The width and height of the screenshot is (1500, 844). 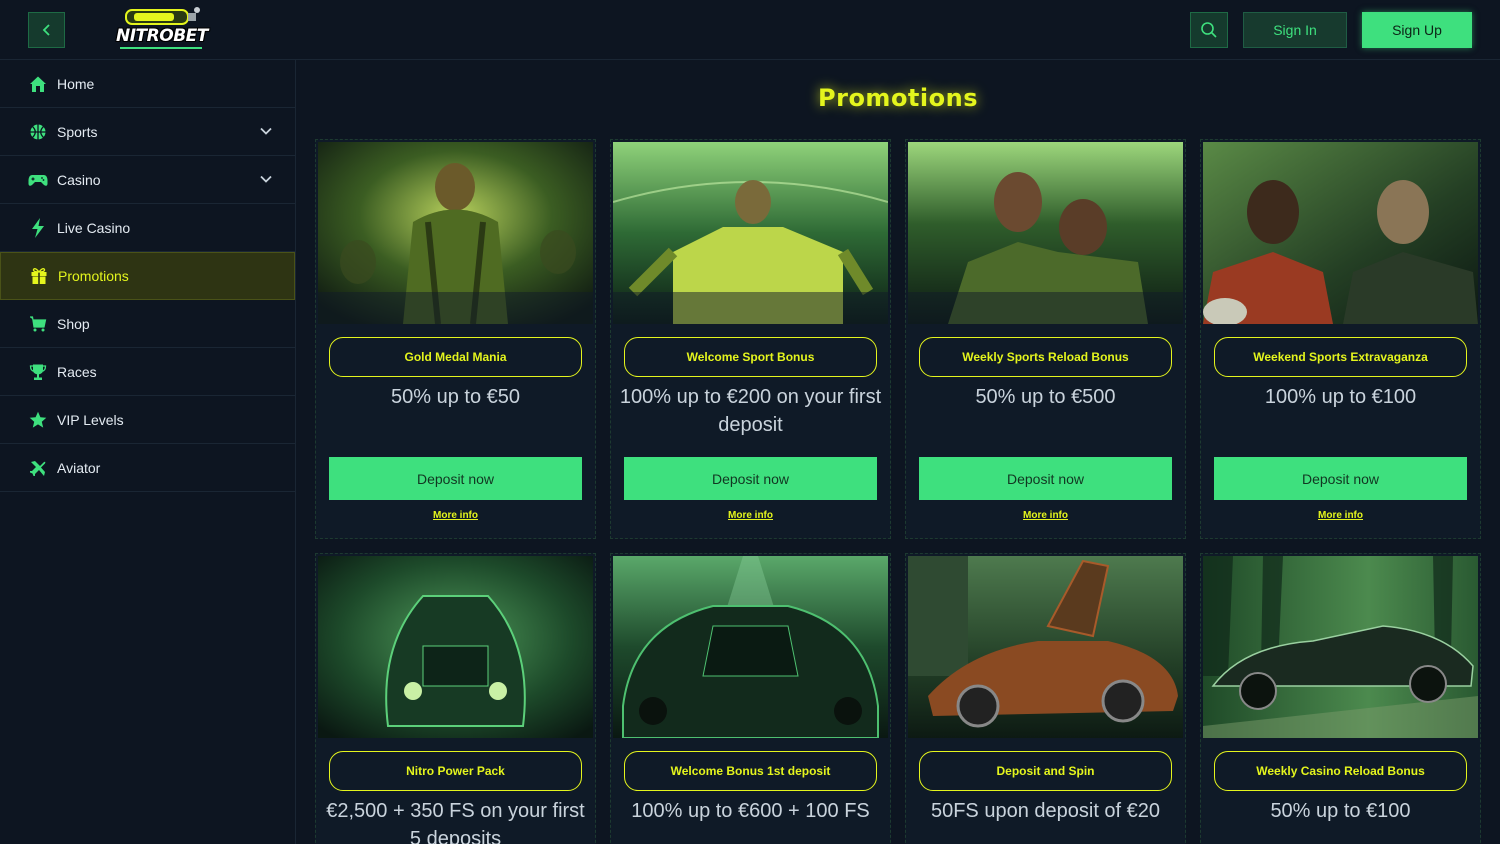 I want to click on promo-offer: 50% up to €50, so click(x=455, y=397).